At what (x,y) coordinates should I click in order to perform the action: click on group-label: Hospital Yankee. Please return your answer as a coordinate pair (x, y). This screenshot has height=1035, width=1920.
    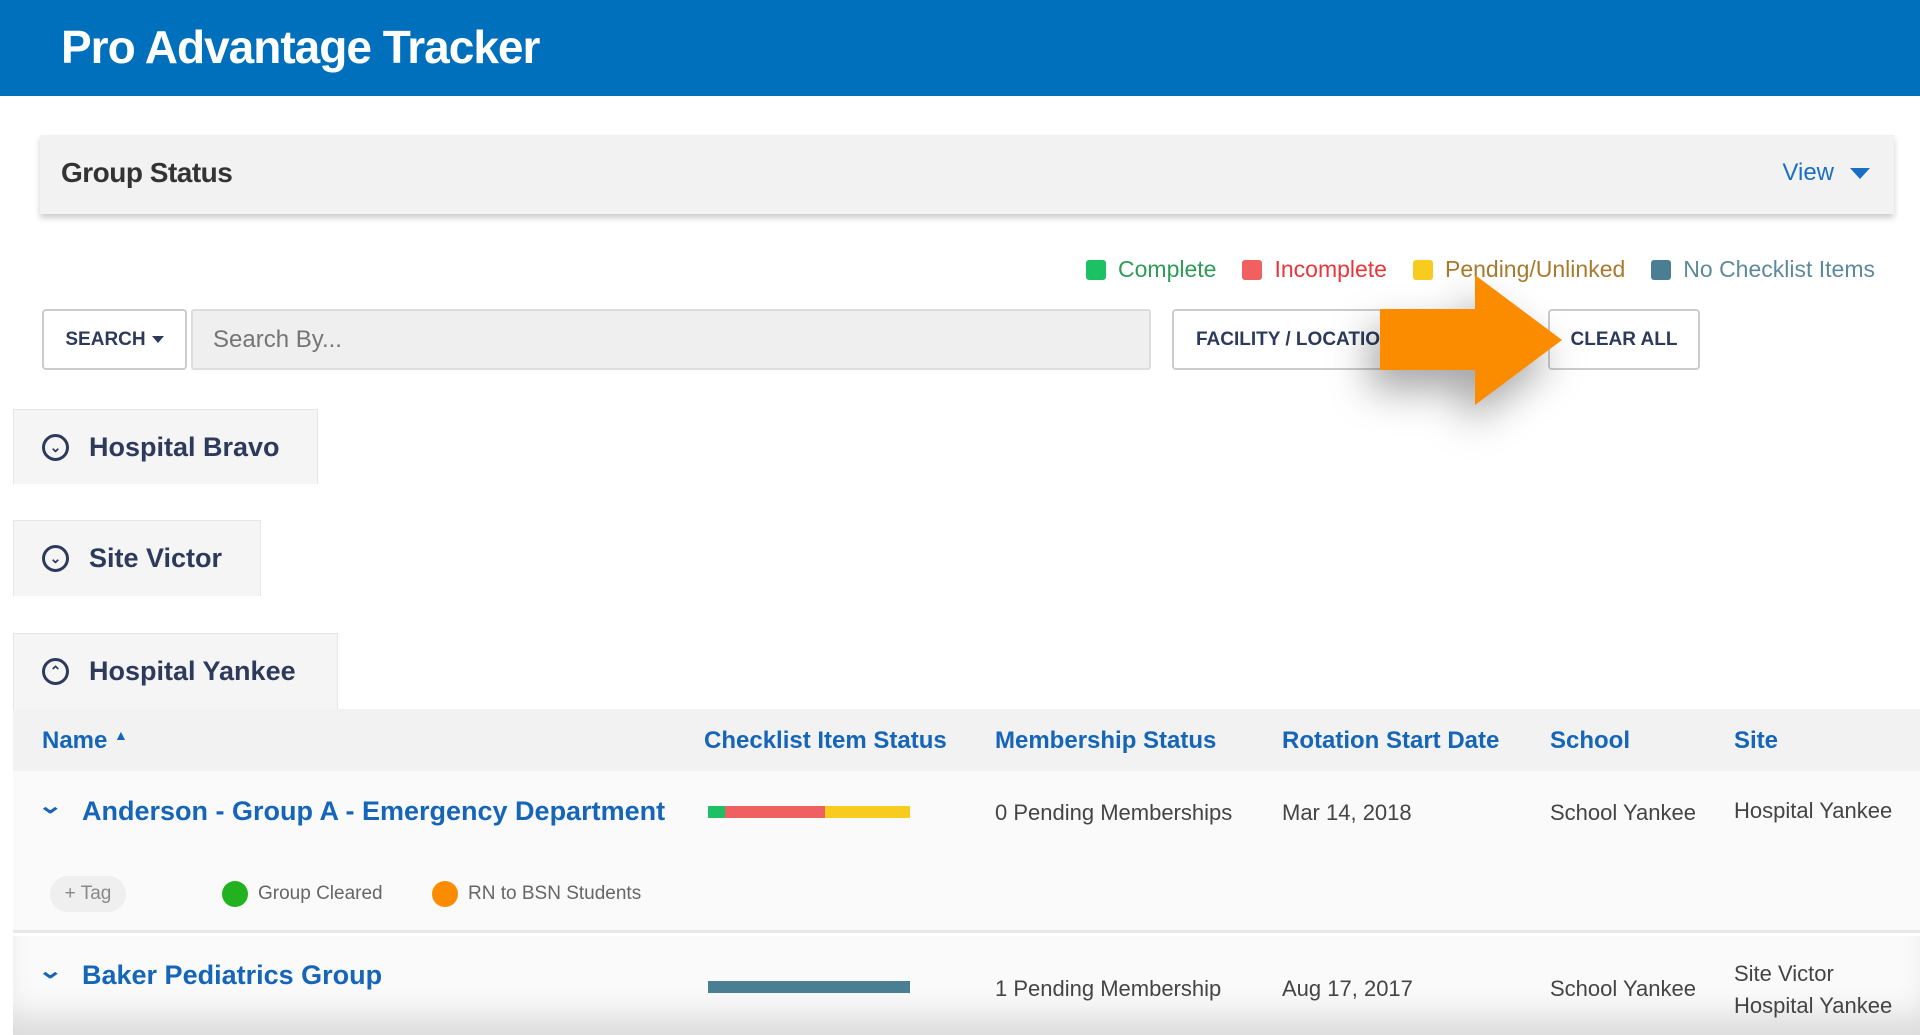
    Looking at the image, I should click on (192, 671).